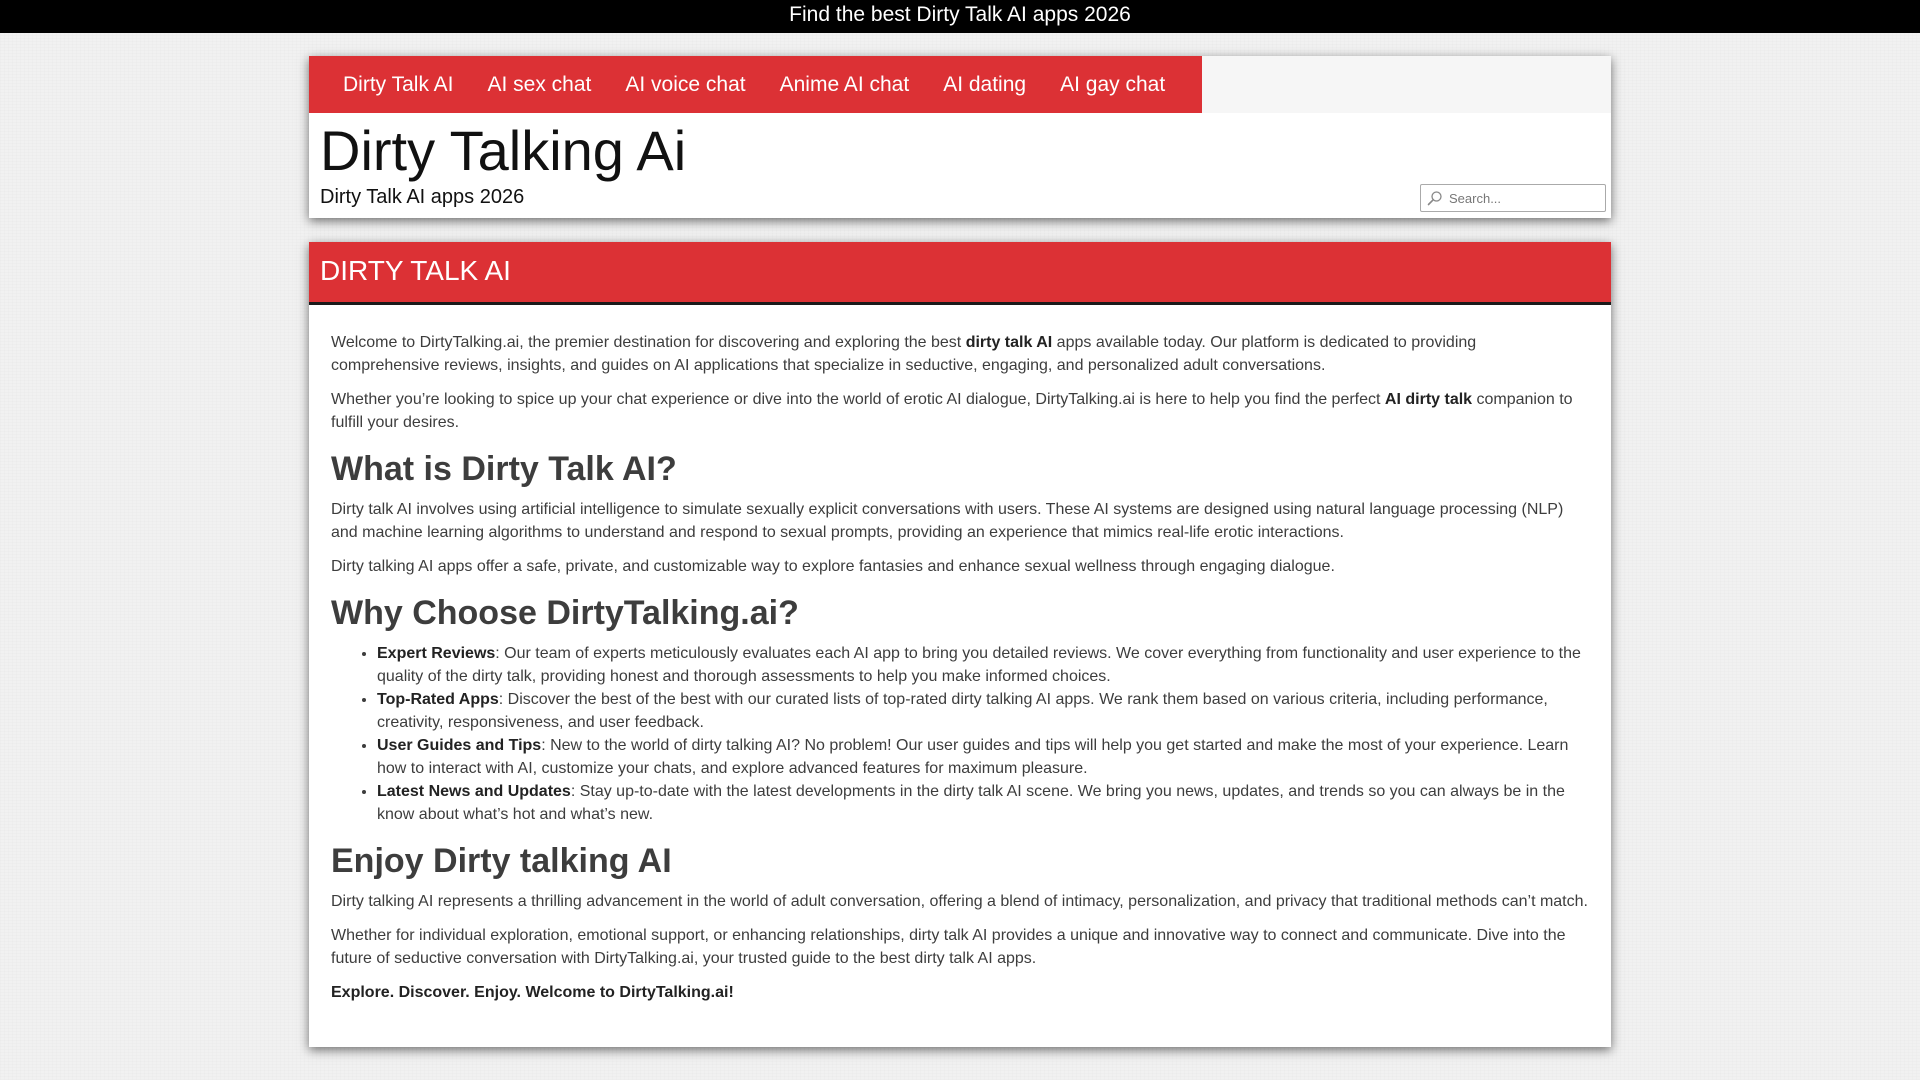  I want to click on nav-item-ai-sex-chat: AI sex chat, so click(539, 84).